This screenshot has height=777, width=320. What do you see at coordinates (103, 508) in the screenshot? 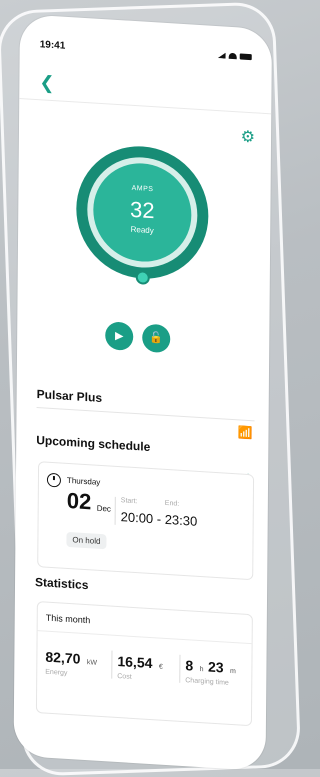
I see `schedule-month: Dec` at bounding box center [103, 508].